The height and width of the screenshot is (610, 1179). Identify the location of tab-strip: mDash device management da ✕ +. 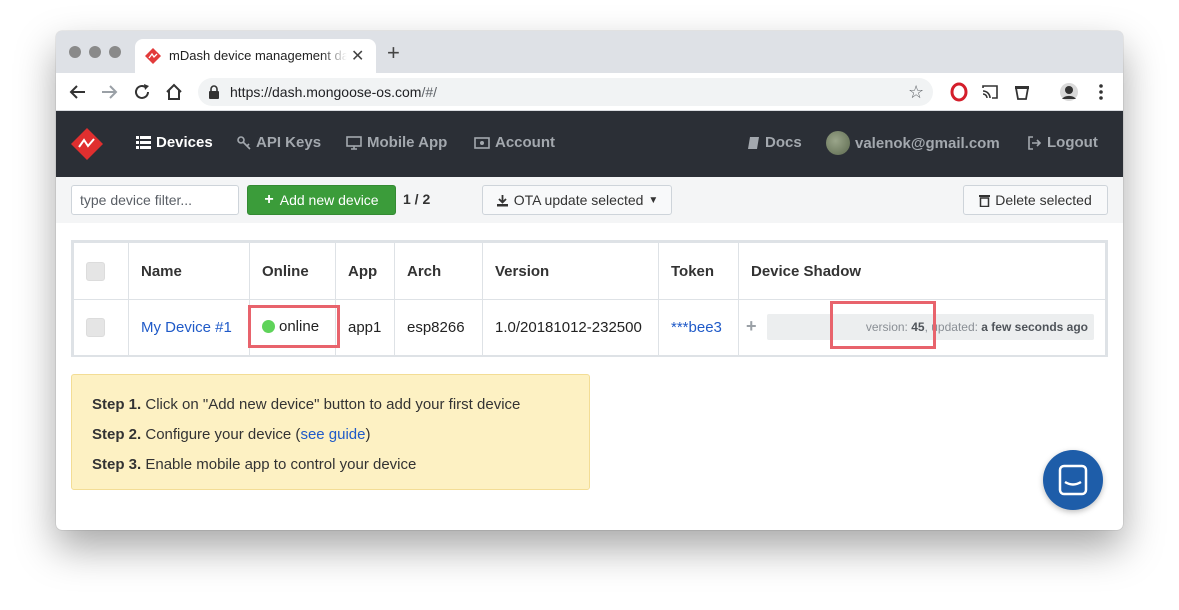
(589, 52).